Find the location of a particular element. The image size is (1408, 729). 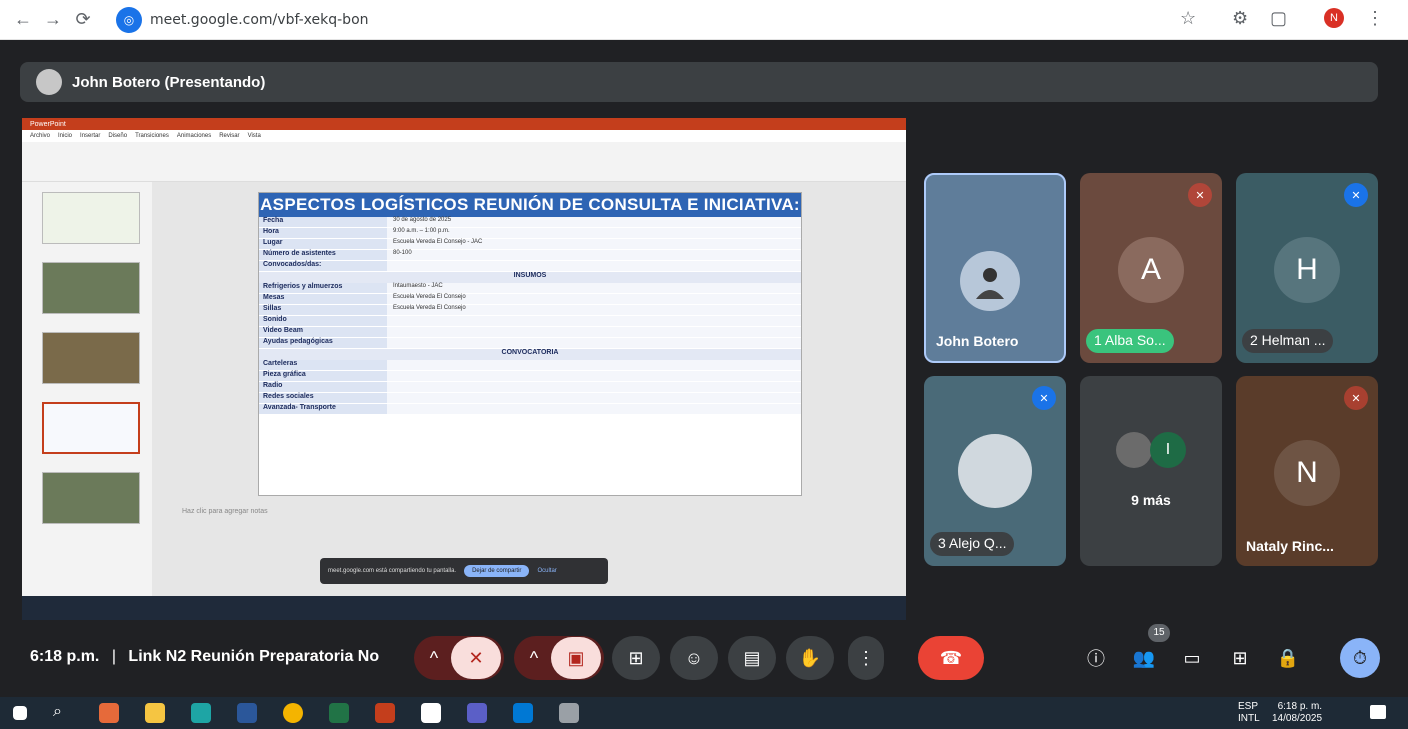

shared-taskbar is located at coordinates (464, 608).